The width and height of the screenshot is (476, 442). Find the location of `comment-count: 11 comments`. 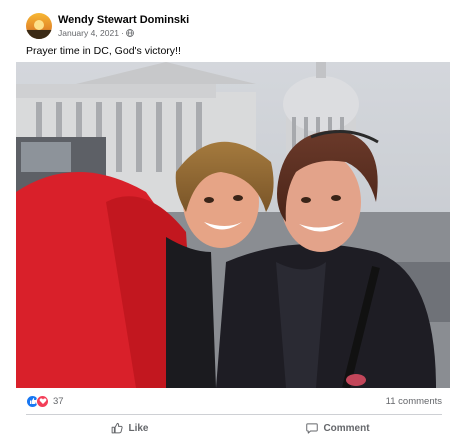

comment-count: 11 comments is located at coordinates (414, 401).